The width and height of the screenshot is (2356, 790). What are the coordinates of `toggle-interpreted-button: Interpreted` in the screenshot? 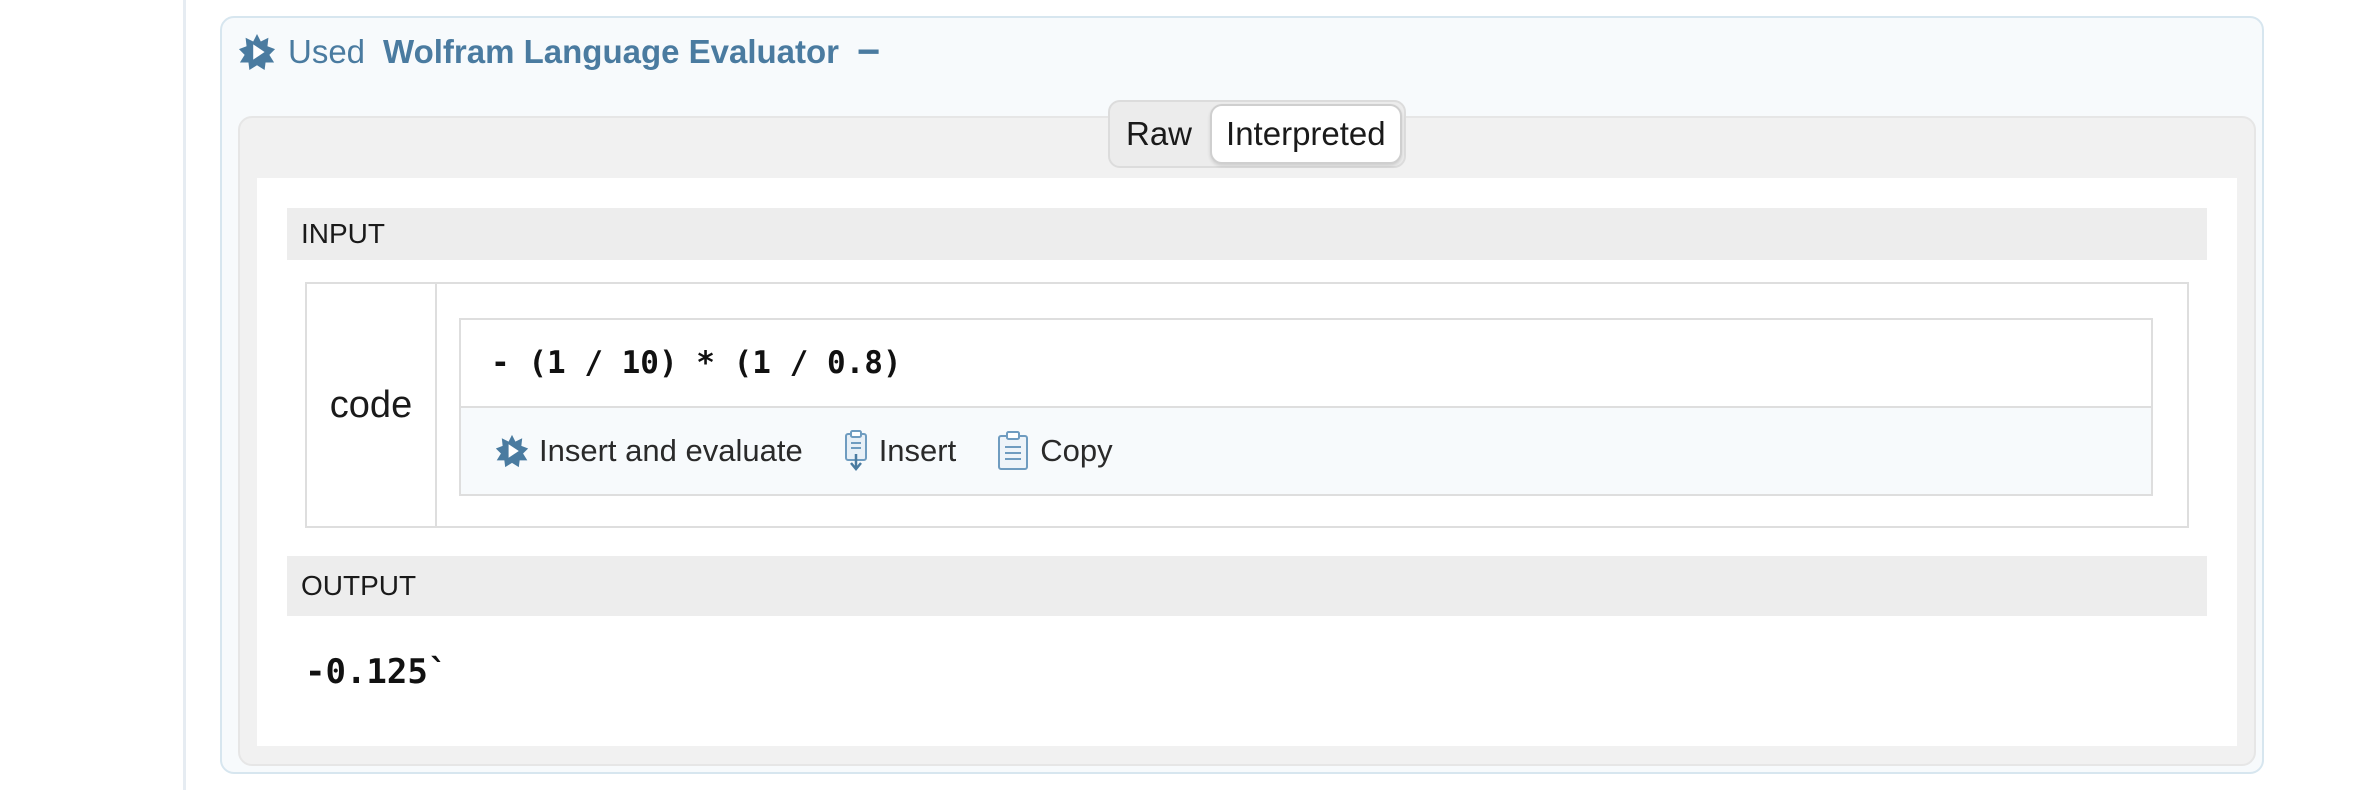 It's located at (1306, 134).